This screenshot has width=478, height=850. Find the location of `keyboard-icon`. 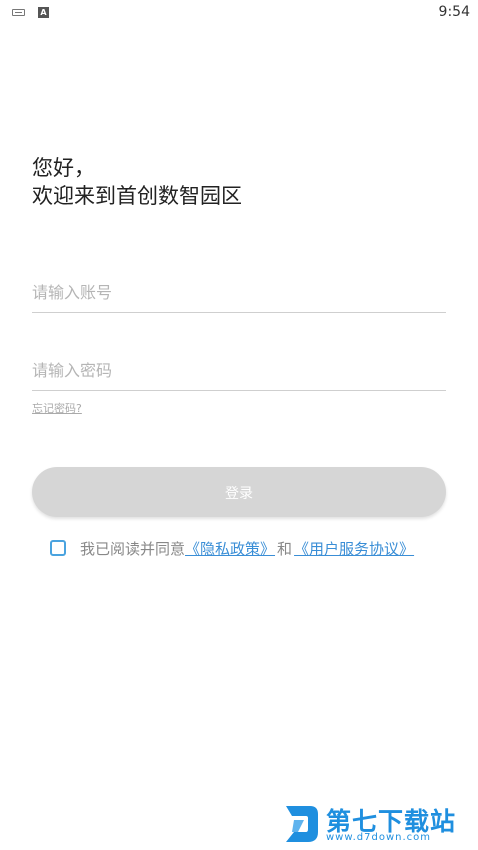

keyboard-icon is located at coordinates (18, 12).